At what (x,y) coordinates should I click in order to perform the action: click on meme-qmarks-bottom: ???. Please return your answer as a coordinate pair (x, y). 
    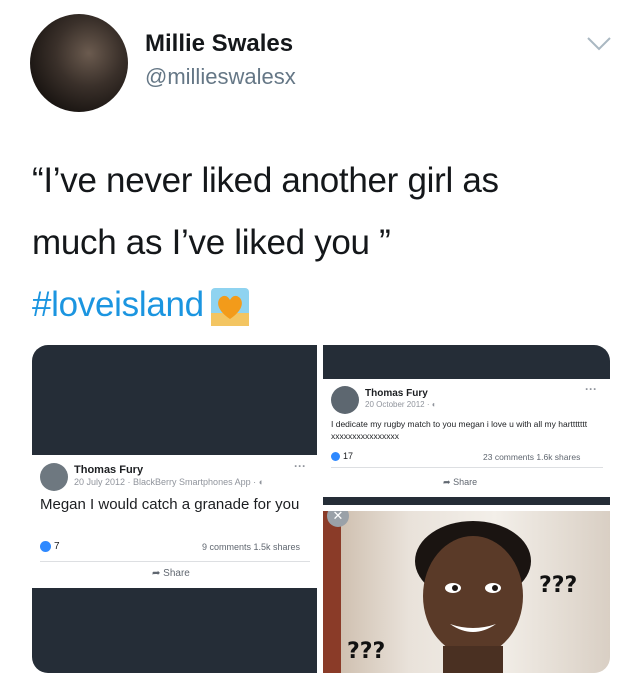
    Looking at the image, I should click on (366, 651).